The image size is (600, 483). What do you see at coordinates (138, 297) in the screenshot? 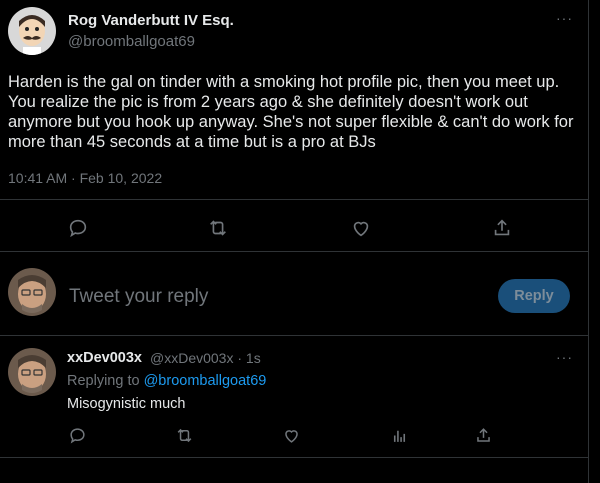
I see `reply-input: Tweet your reply` at bounding box center [138, 297].